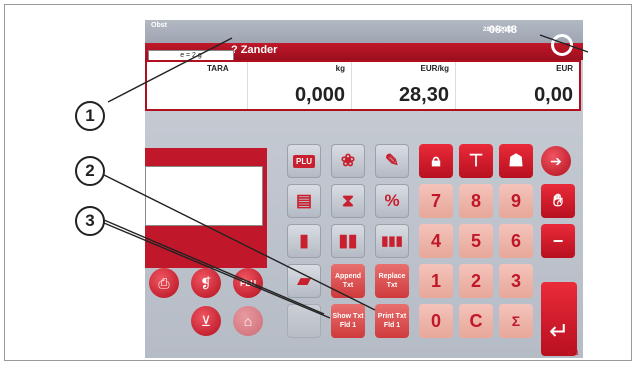  I want to click on book-button: ▤, so click(304, 201).